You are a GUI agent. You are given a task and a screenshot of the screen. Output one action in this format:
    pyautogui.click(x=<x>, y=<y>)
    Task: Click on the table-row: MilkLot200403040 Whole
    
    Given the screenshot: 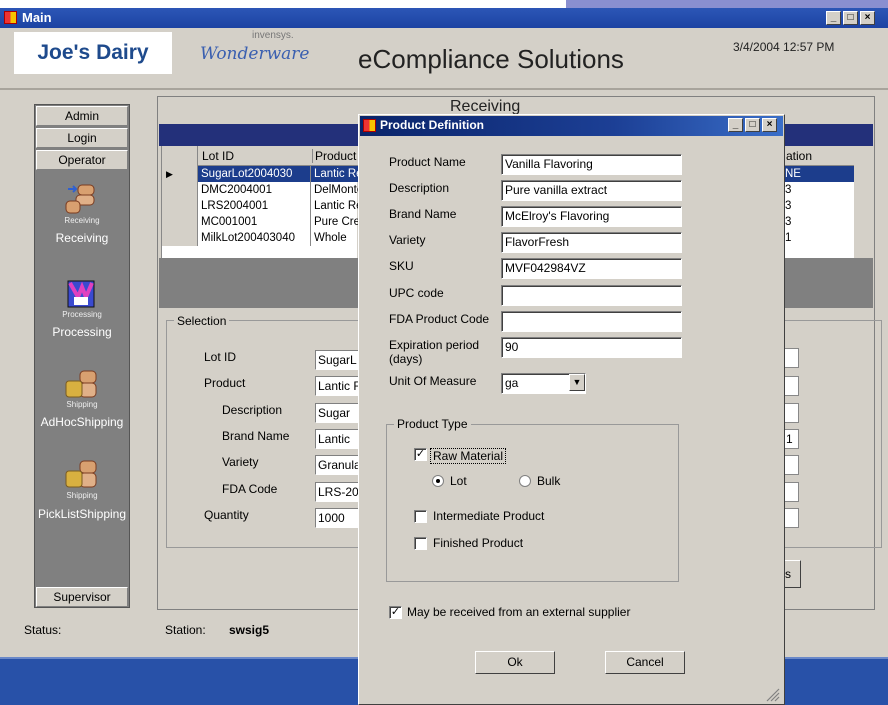 What is the action you would take?
    pyautogui.click(x=260, y=238)
    